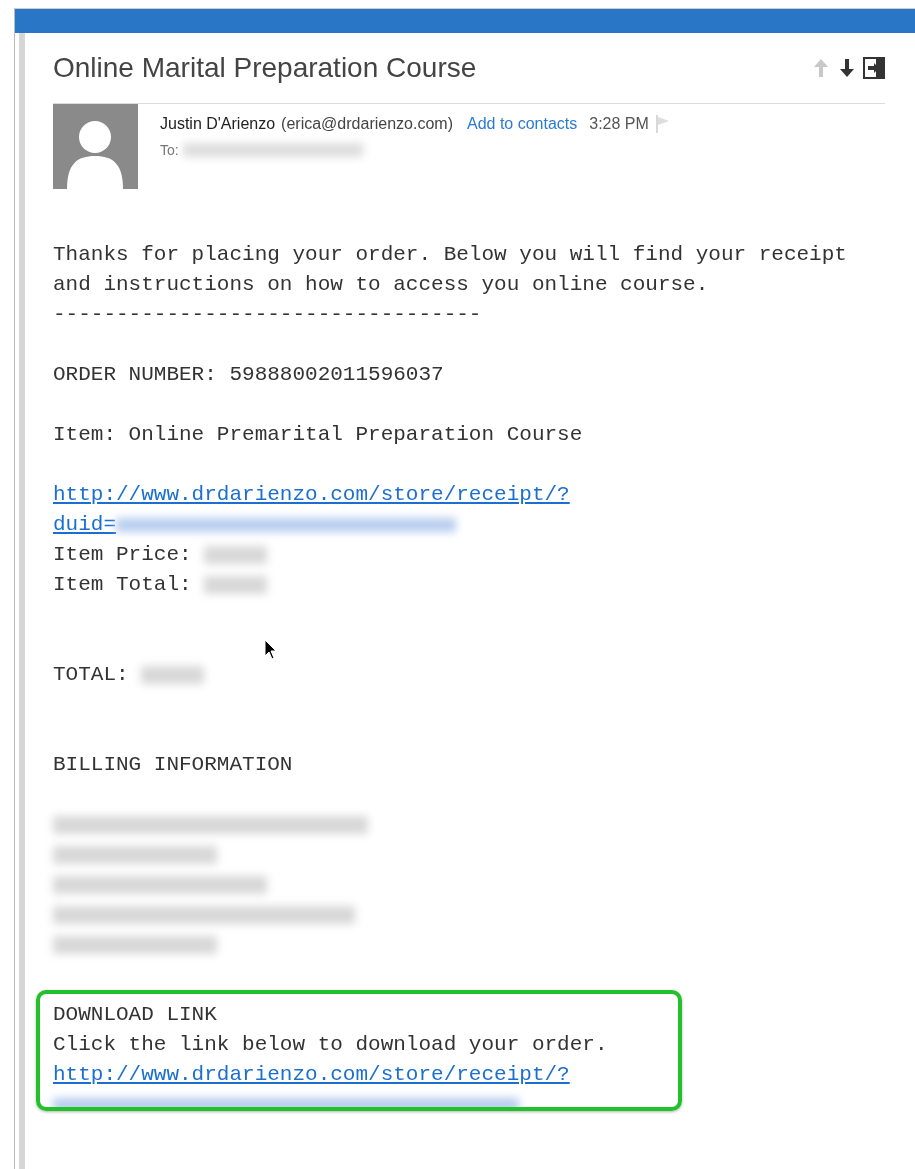 The height and width of the screenshot is (1169, 915). What do you see at coordinates (169, 150) in the screenshot?
I see `to-label: To:` at bounding box center [169, 150].